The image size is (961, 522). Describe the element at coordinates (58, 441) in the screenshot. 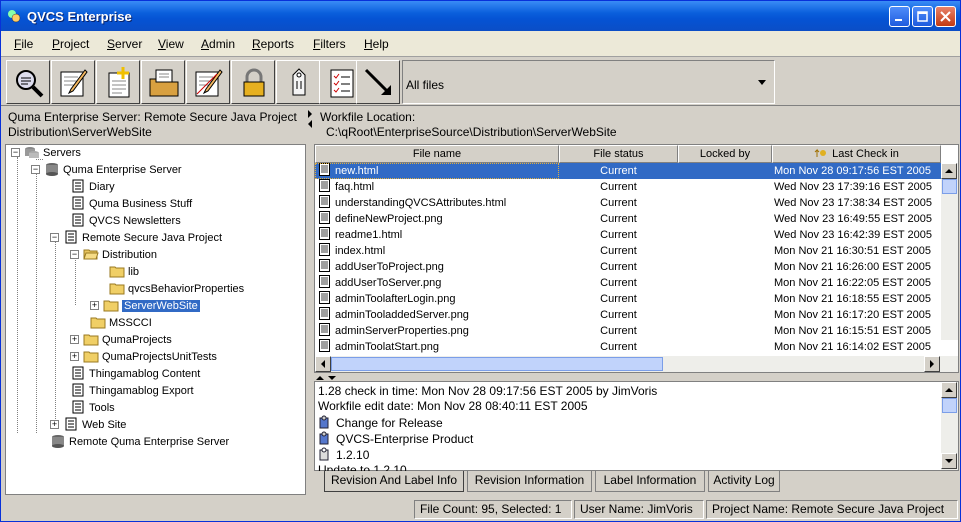

I see `database-icon` at that location.